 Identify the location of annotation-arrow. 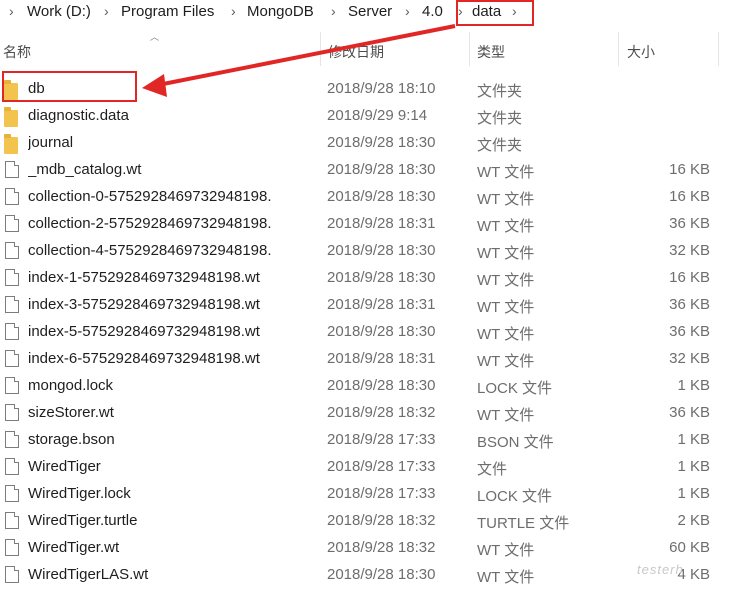
(299, 60).